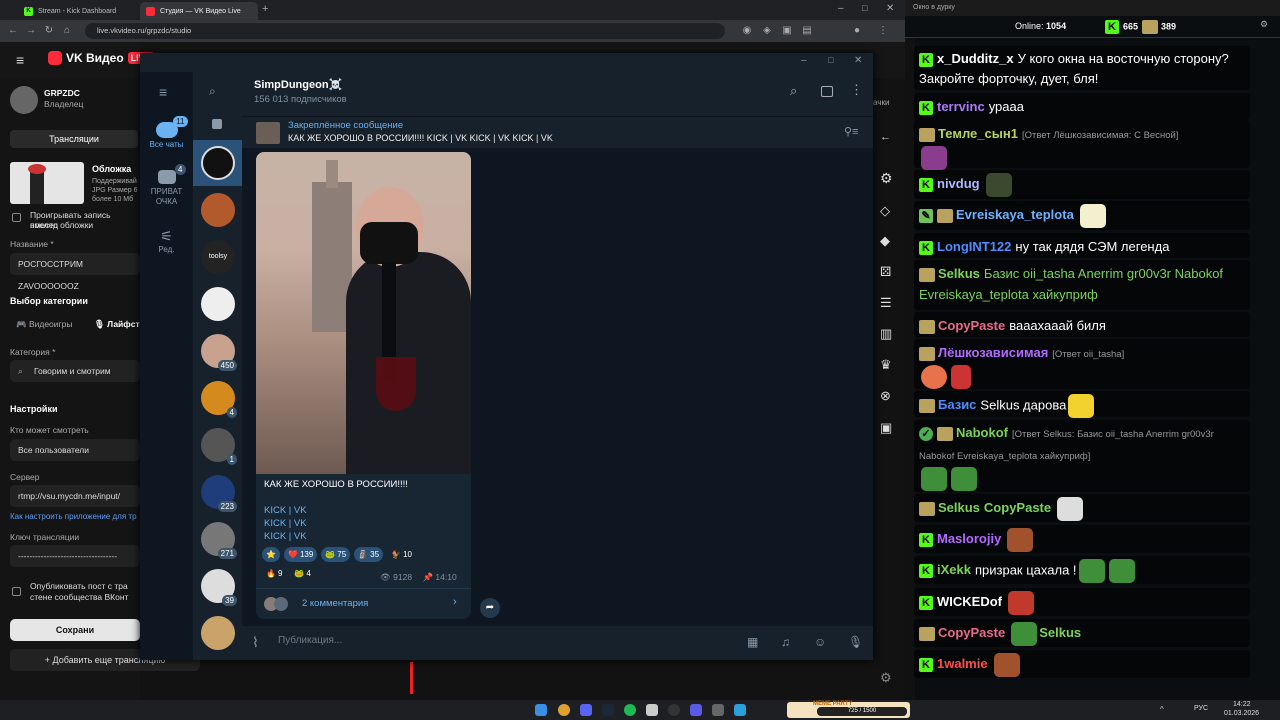 This screenshot has height=720, width=1280. I want to click on reaction-heart: ❤️ 139, so click(300, 554).